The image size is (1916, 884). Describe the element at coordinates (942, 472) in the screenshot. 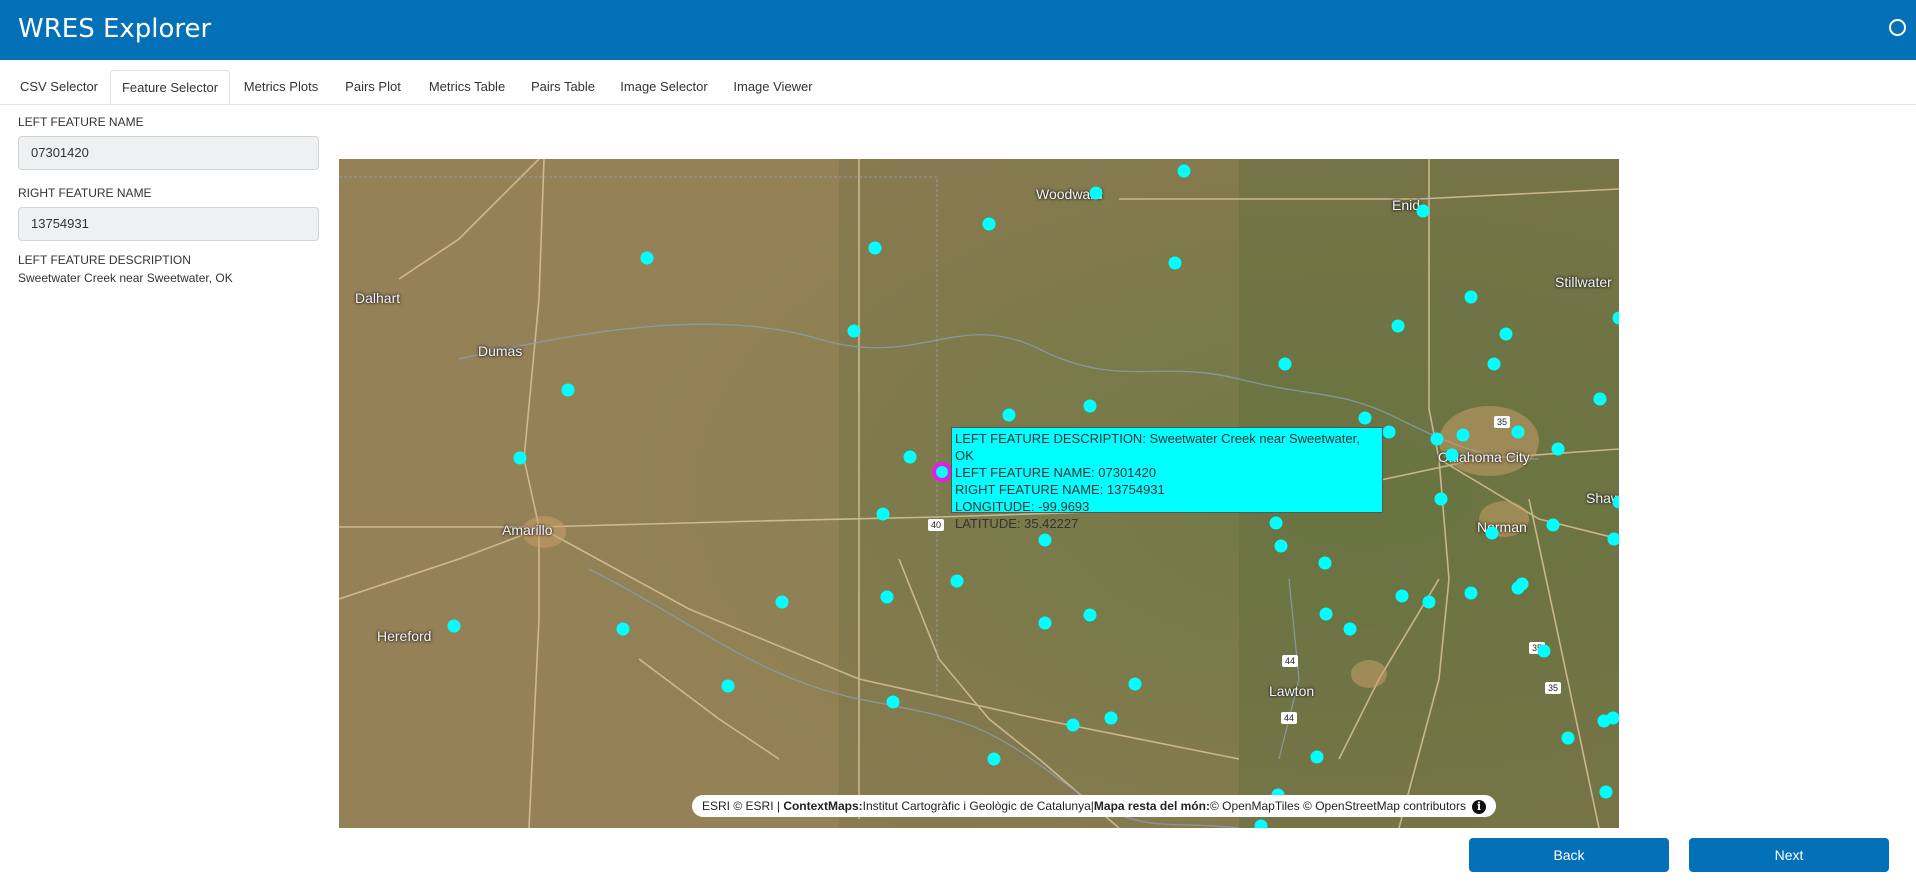

I see `selected-gauge-marker` at that location.